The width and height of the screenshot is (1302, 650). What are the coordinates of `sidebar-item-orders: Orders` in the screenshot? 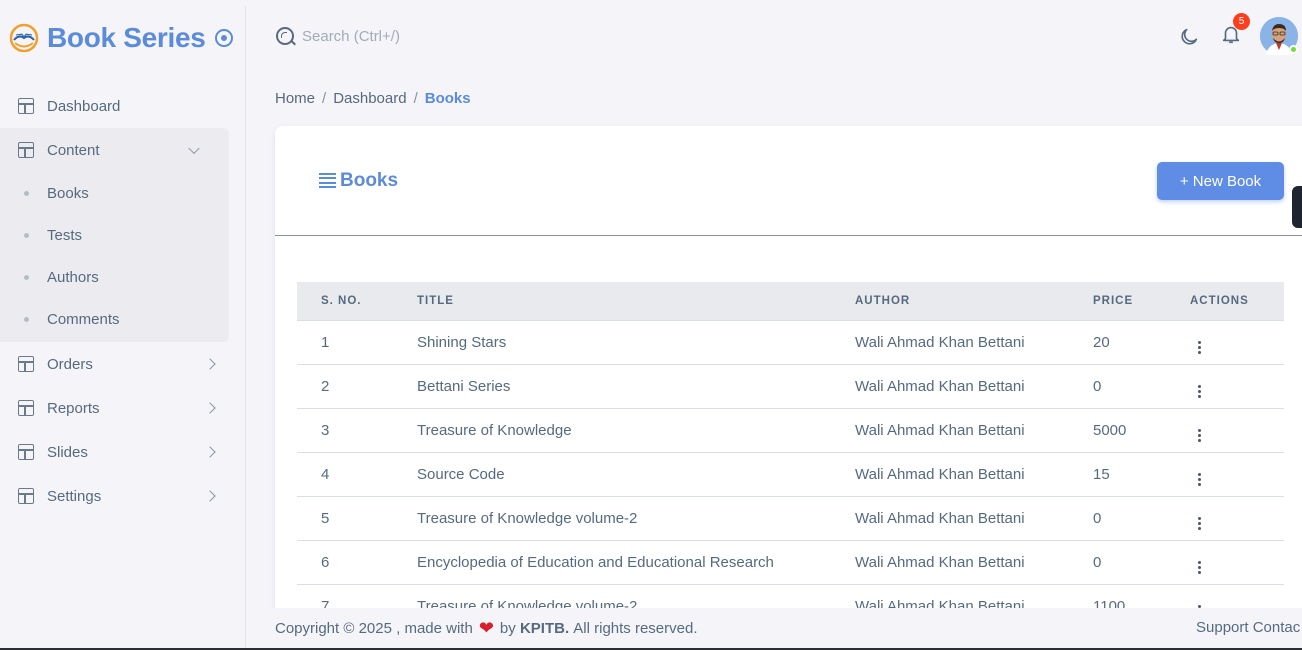 It's located at (122, 364).